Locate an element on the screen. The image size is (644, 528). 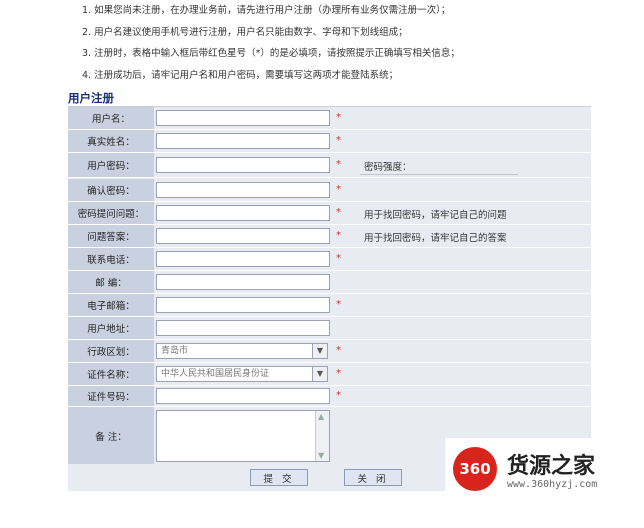
row-region: 行政区划： 青岛市 ▼ * is located at coordinates (329, 351).